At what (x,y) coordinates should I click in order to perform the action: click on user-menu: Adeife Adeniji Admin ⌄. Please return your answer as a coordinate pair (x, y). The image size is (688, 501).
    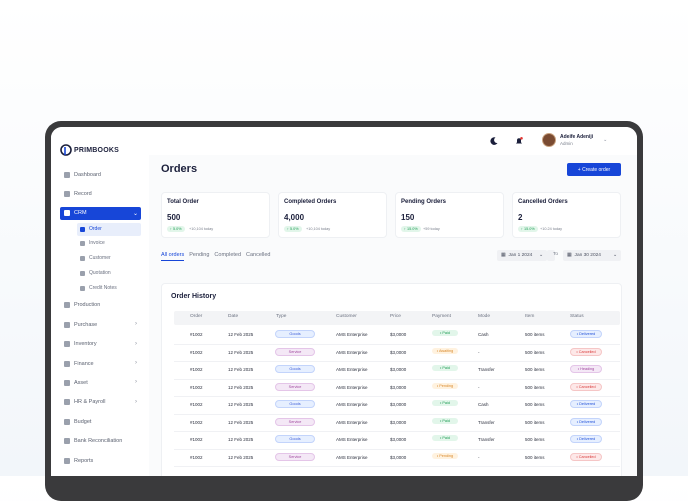
    Looking at the image, I should click on (574, 140).